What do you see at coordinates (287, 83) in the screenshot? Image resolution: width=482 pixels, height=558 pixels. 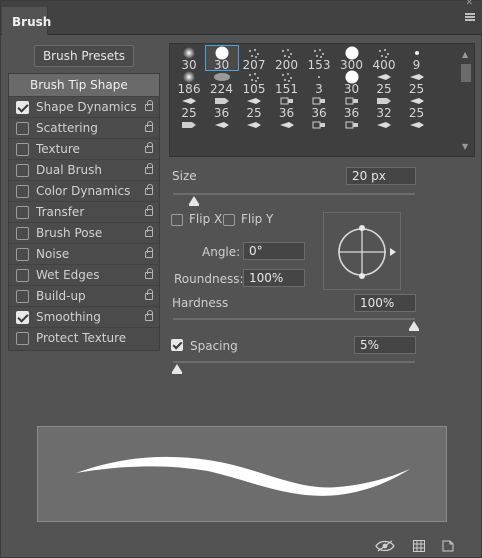 I see `brush-tip-cell: 151` at bounding box center [287, 83].